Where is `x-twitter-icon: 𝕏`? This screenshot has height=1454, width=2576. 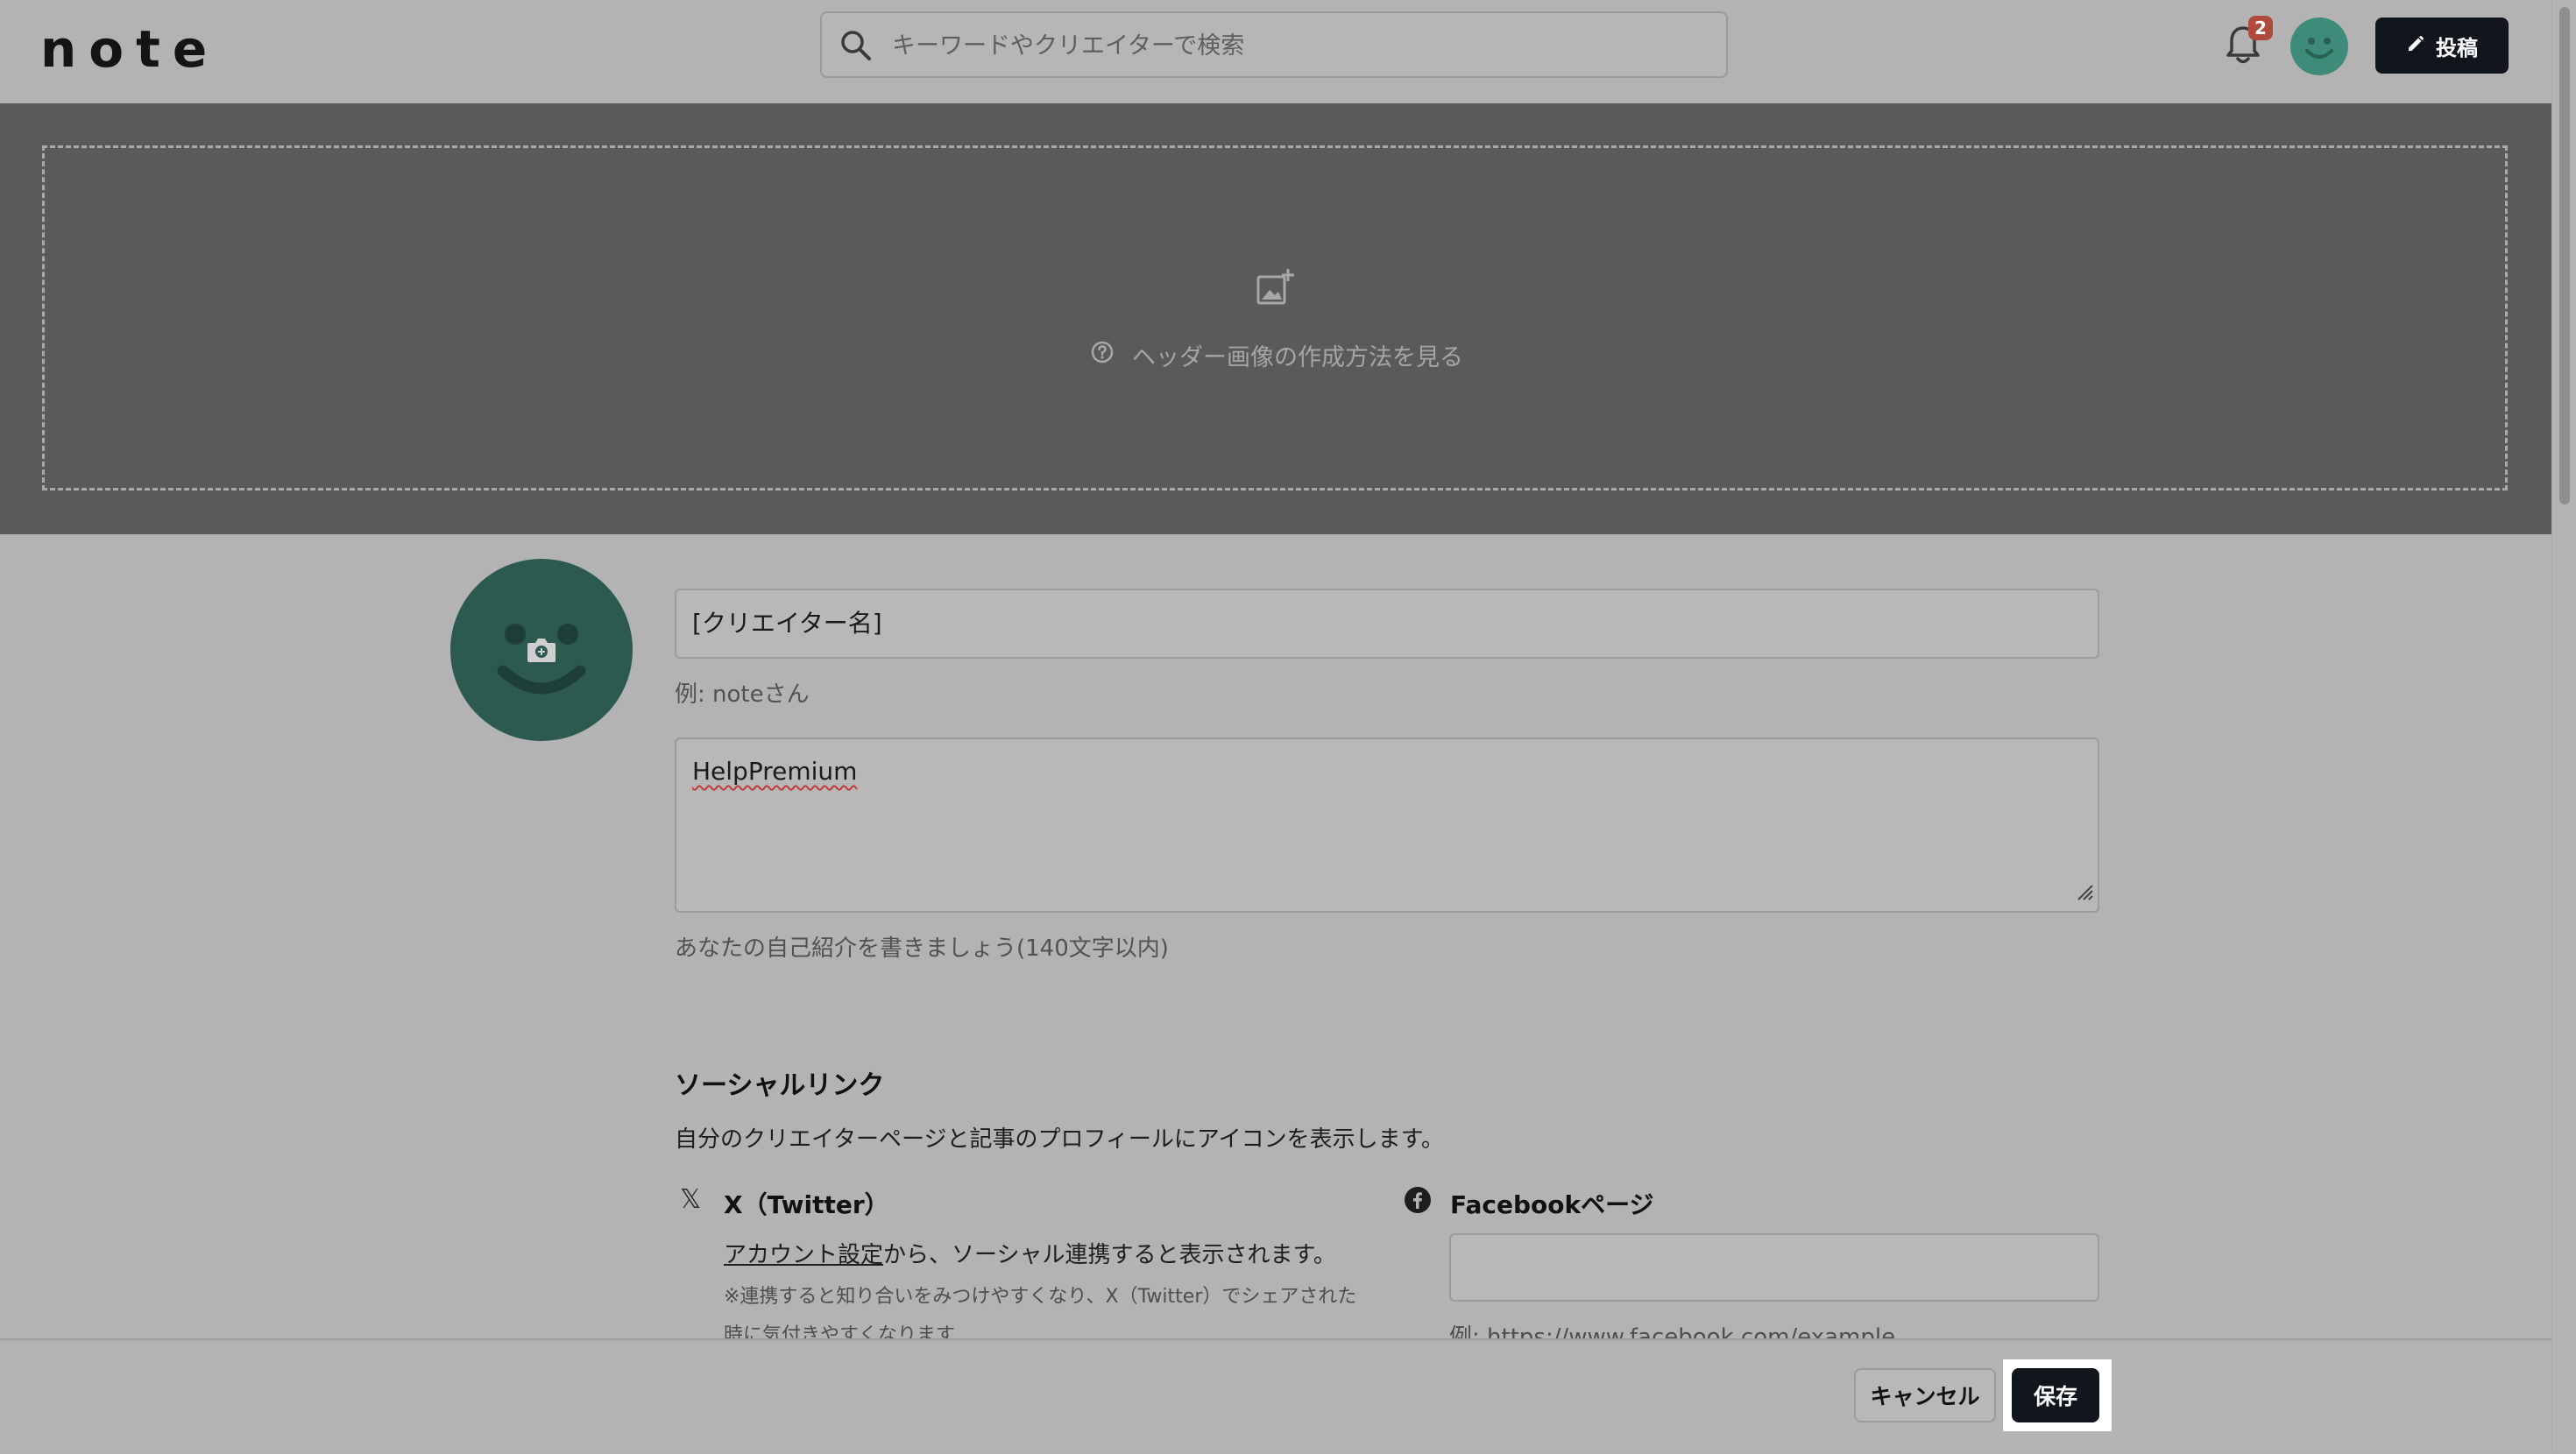
x-twitter-icon: 𝕏 is located at coordinates (691, 1199).